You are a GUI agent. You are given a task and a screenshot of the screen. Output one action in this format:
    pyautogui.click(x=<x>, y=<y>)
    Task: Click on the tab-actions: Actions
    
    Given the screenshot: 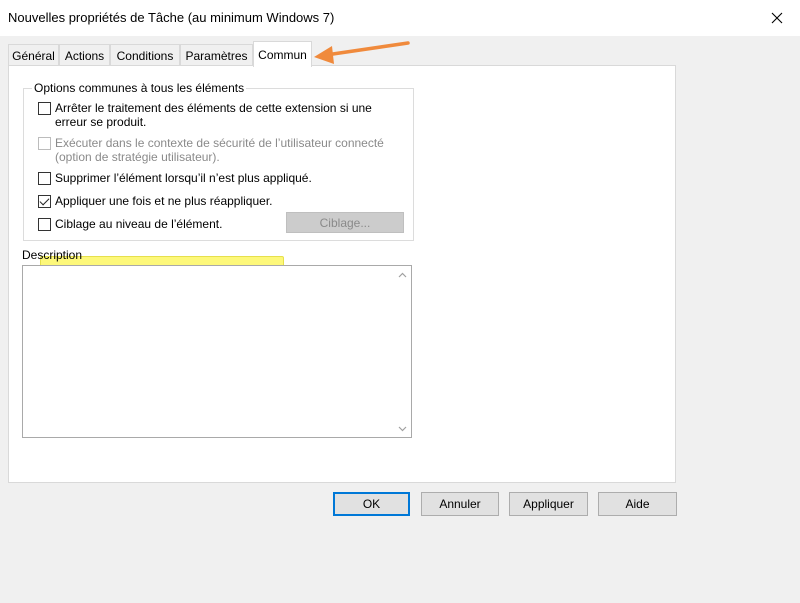 What is the action you would take?
    pyautogui.click(x=84, y=55)
    